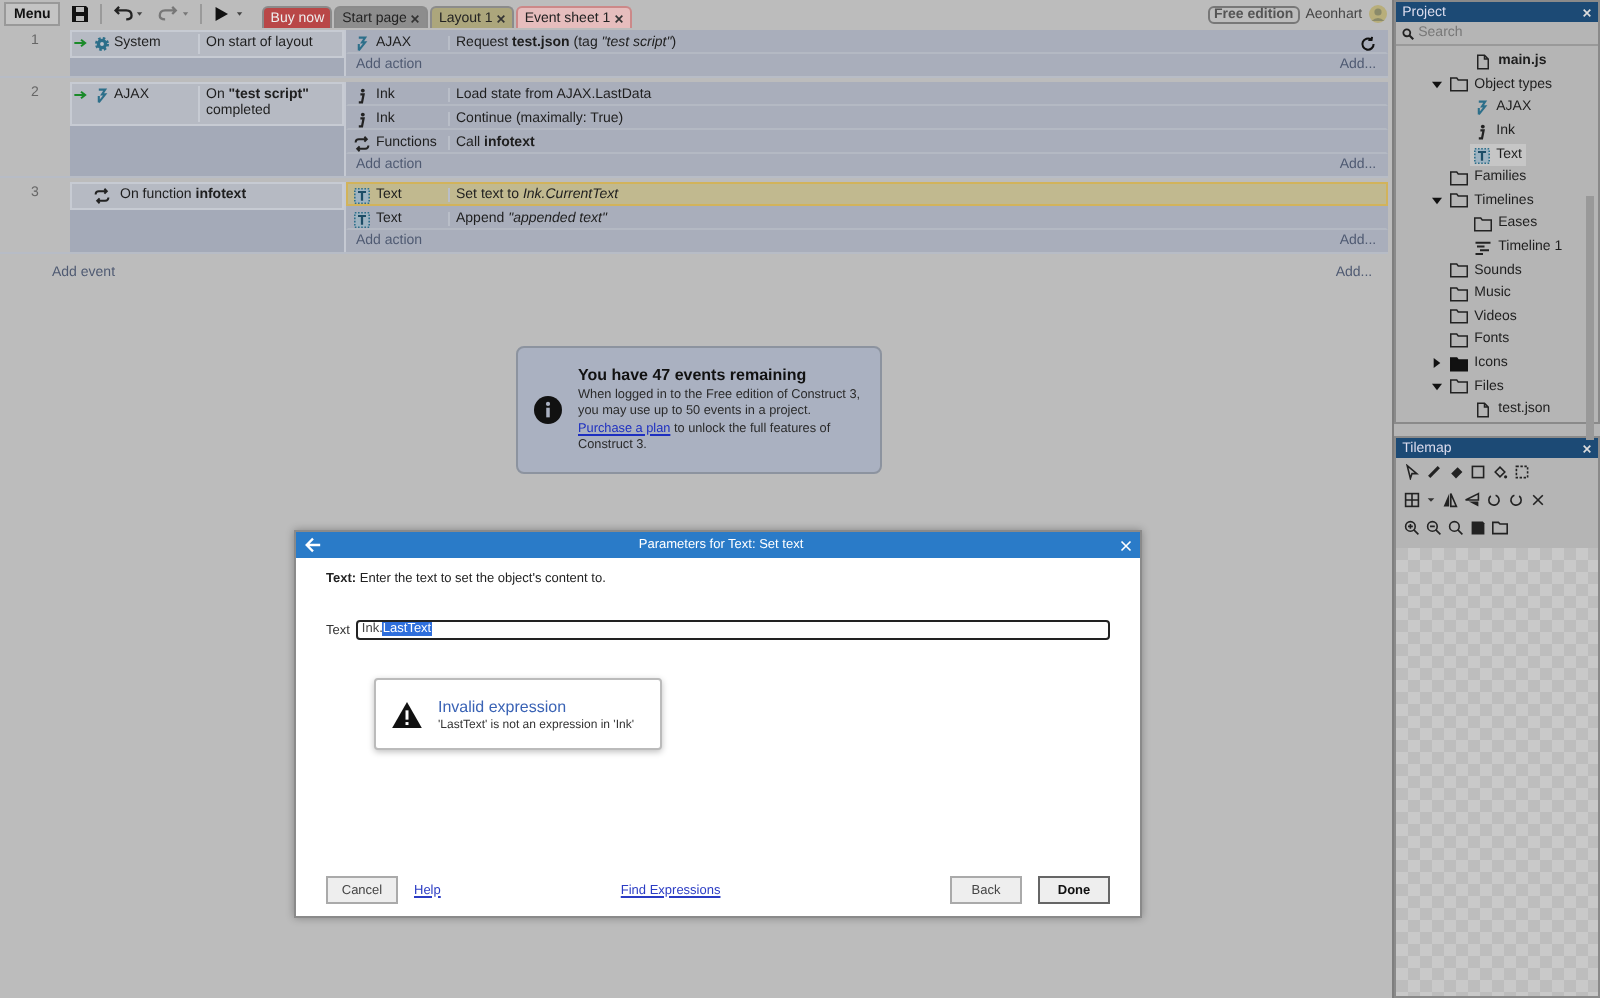 This screenshot has height=998, width=1600. I want to click on gear-icon, so click(102, 44).